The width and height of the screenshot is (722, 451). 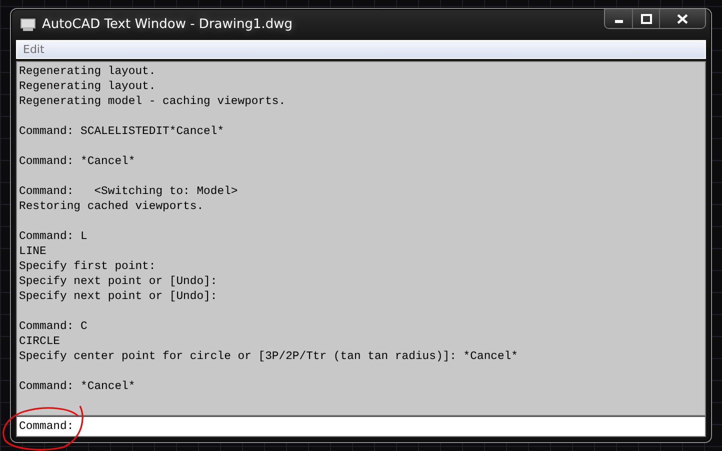 I want to click on history-line: Command: L, so click(x=53, y=237).